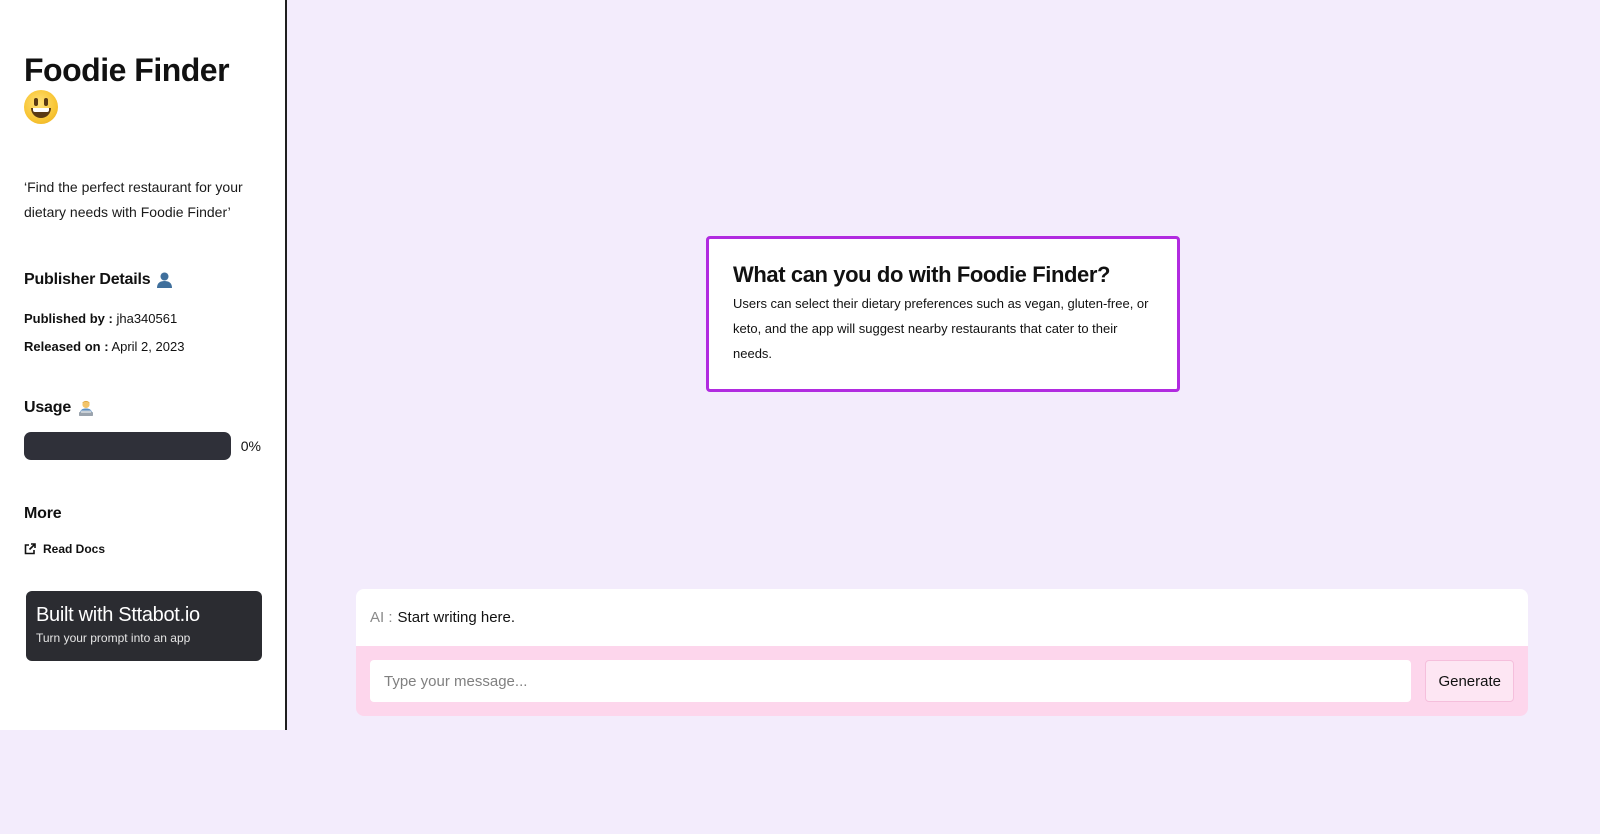 The image size is (1600, 834). Describe the element at coordinates (942, 617) in the screenshot. I see `ai-output-area: AI : Start writing here.` at that location.